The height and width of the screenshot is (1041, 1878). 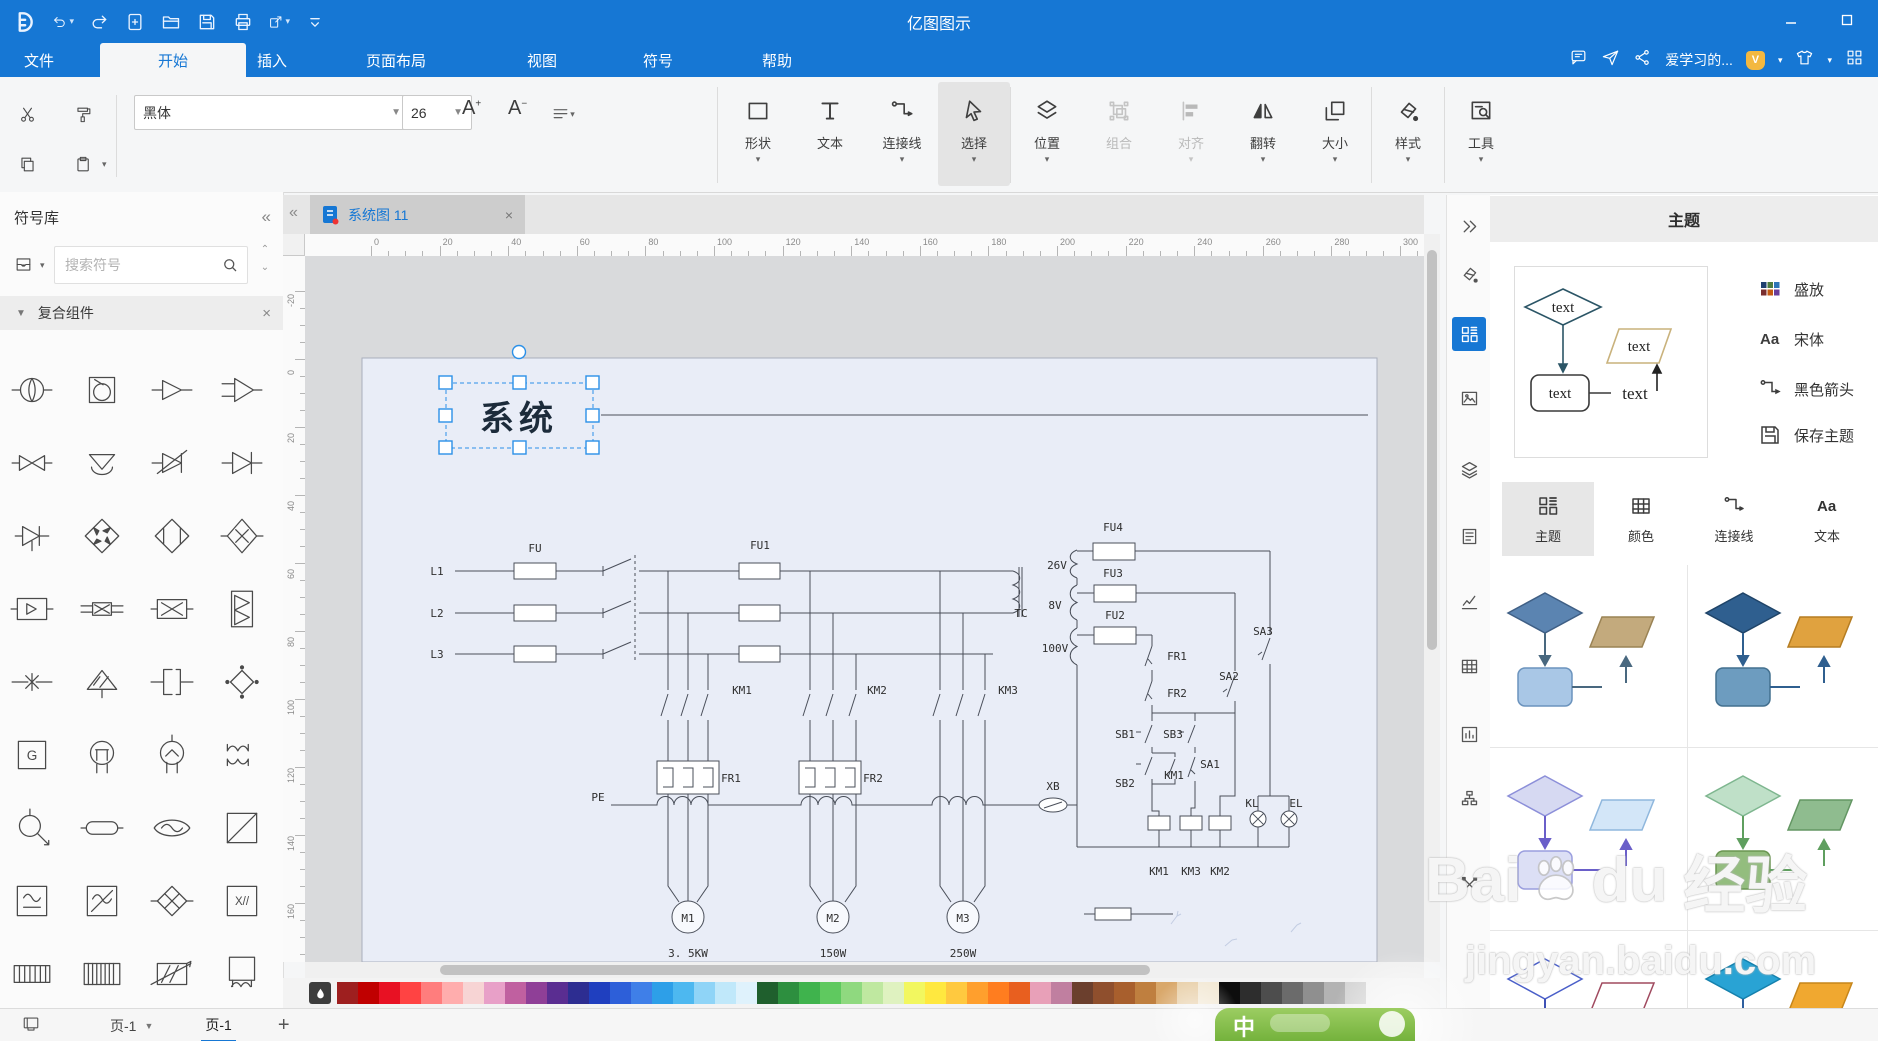 What do you see at coordinates (102, 974) in the screenshot?
I see `symbol-striped-box2` at bounding box center [102, 974].